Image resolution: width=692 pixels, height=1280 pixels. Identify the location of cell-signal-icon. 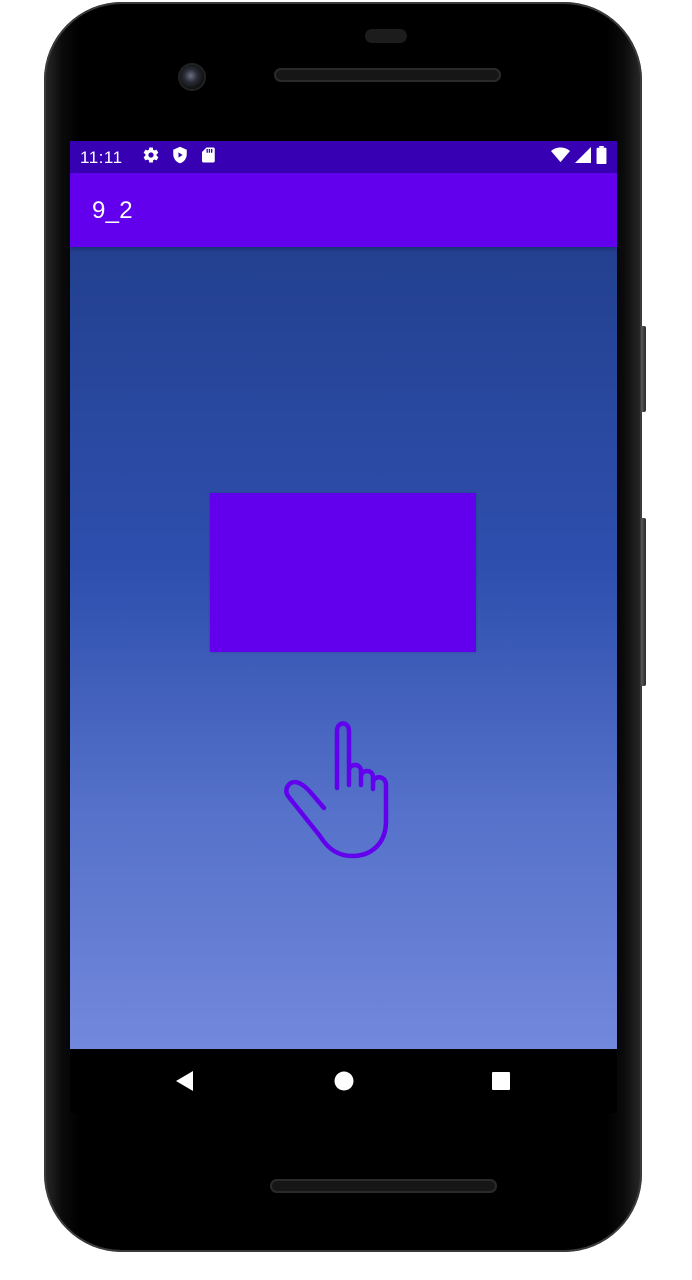
(583, 157).